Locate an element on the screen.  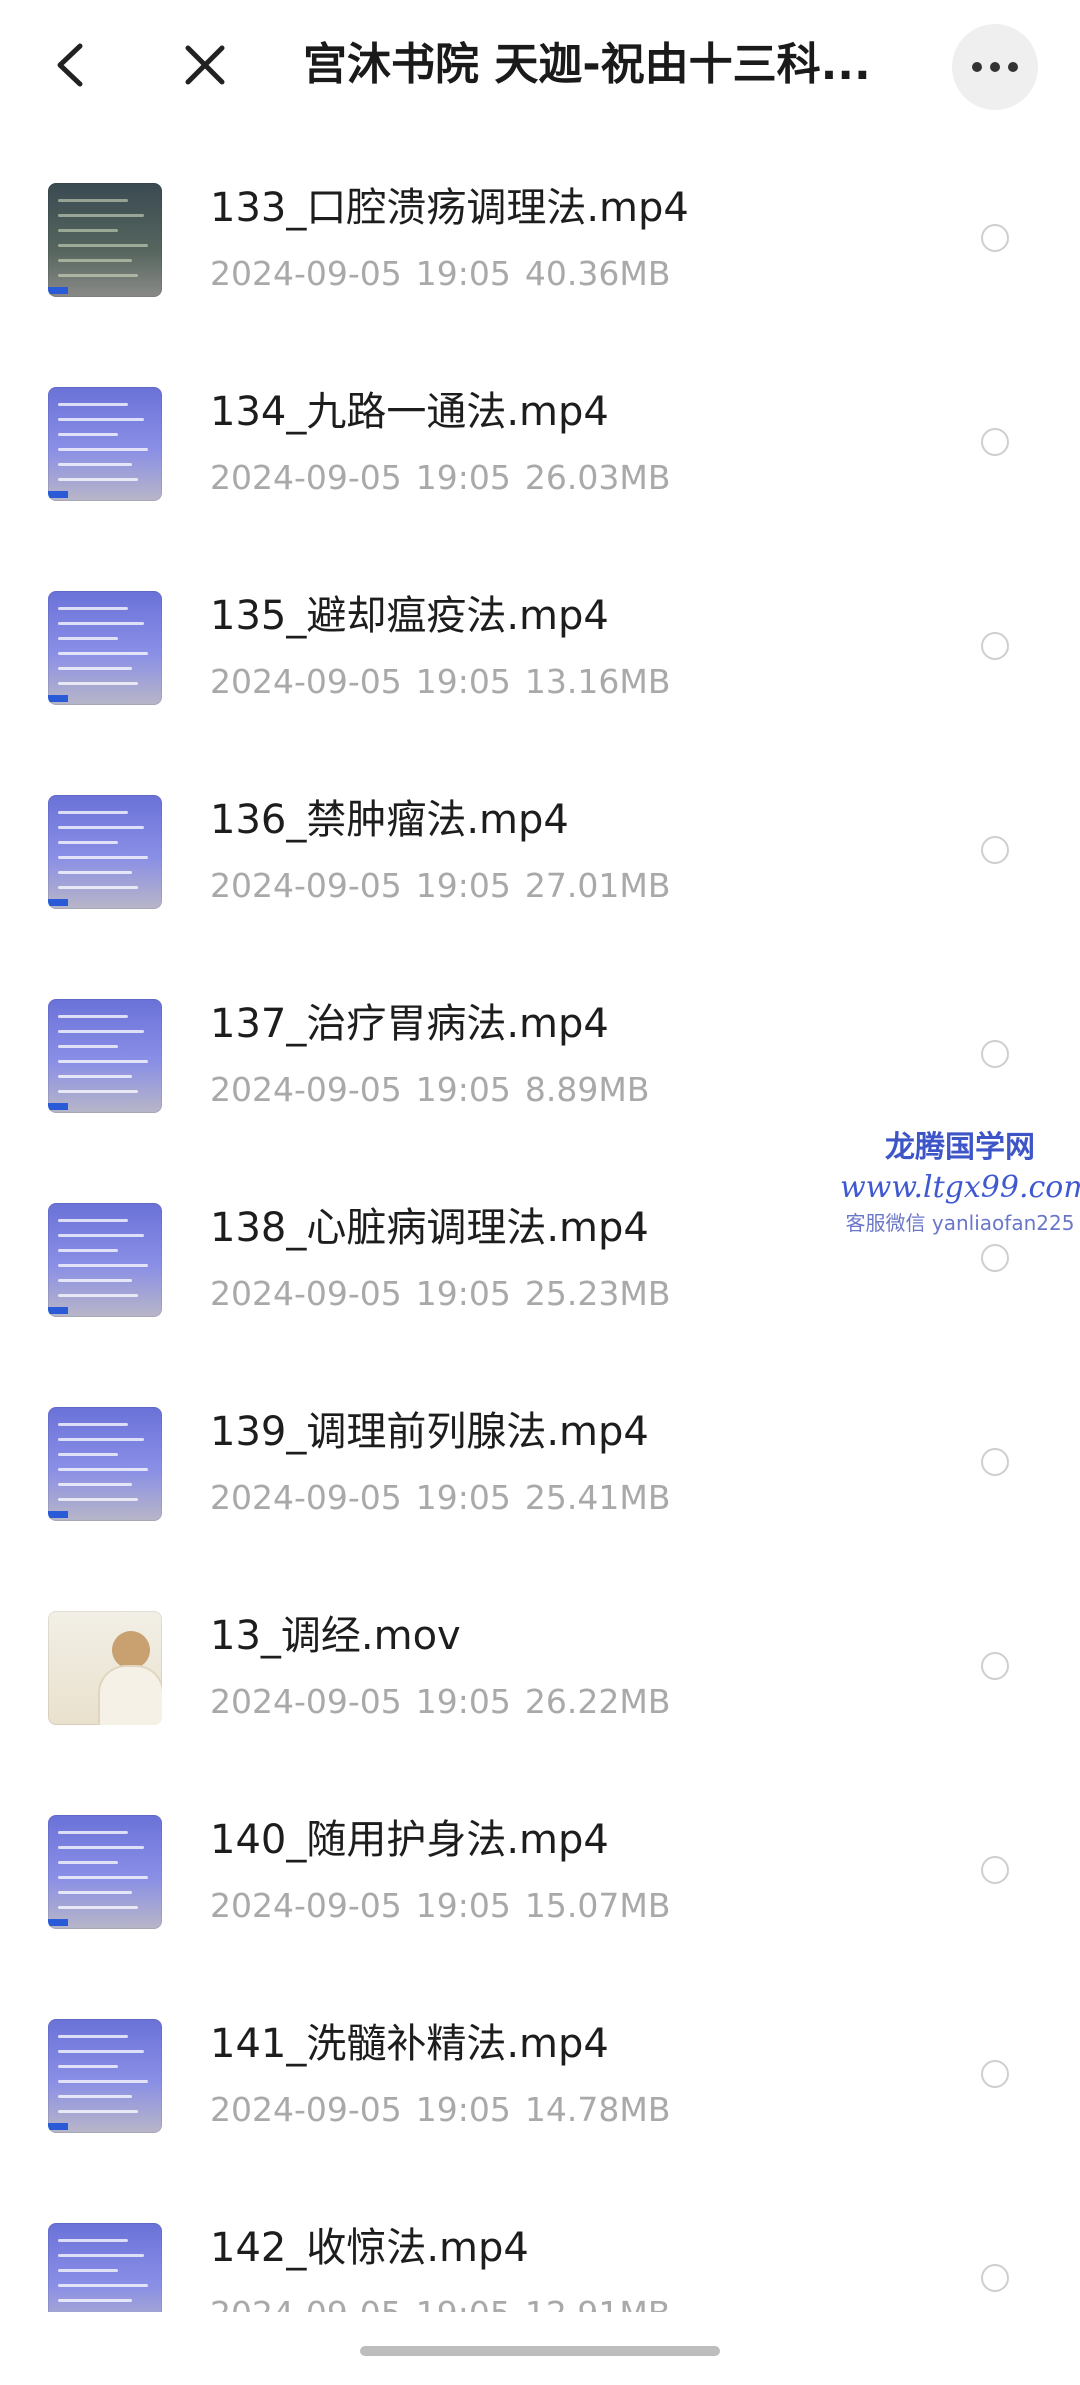
file-name: 136_禁肿瘤法.mp4 is located at coordinates (389, 820).